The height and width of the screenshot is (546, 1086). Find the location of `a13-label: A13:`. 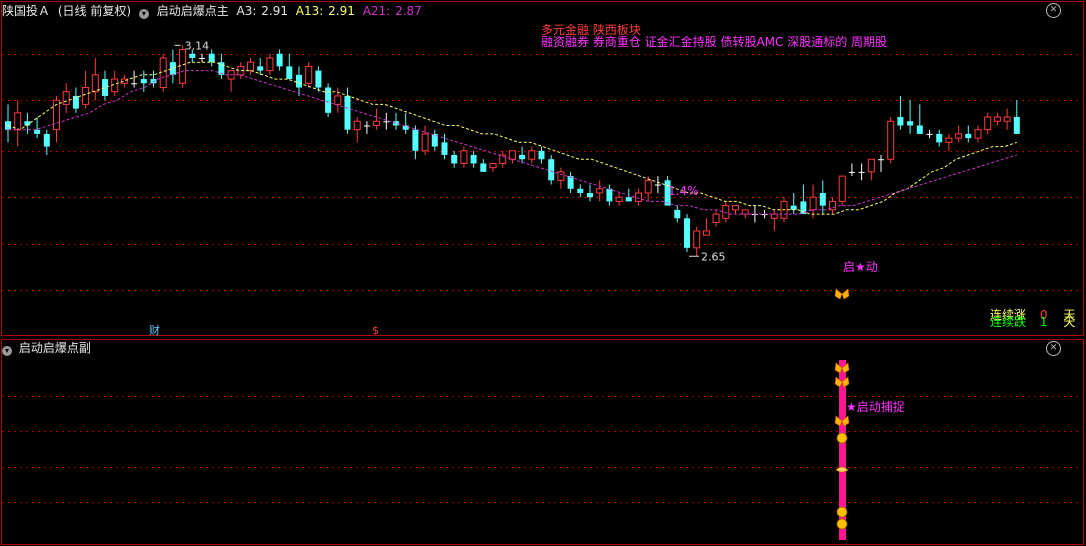

a13-label: A13: is located at coordinates (309, 11).